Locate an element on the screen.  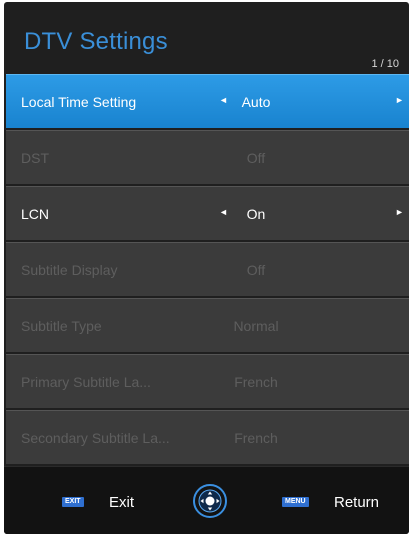
setting-row-dst: DST Off is located at coordinates (207, 157).